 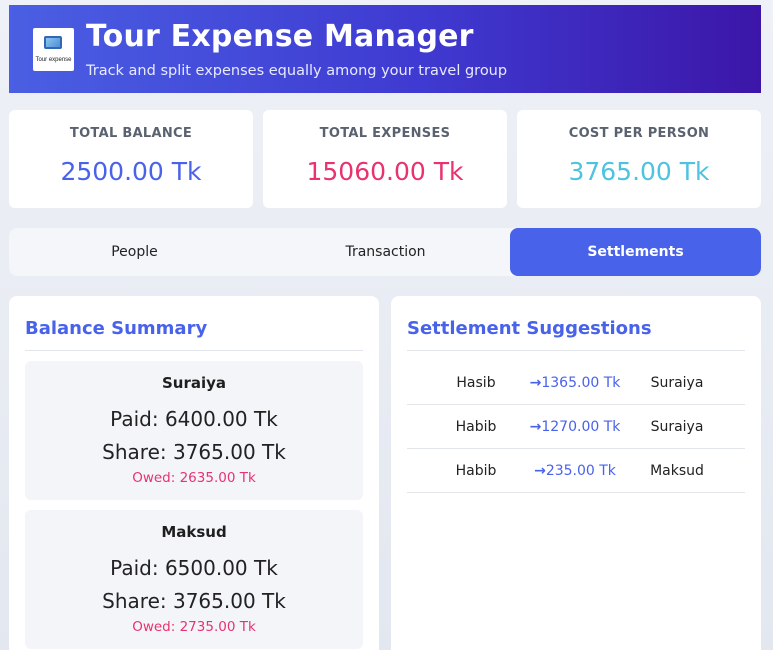 I want to click on amount-value: 235.00 Tk, so click(x=580, y=471).